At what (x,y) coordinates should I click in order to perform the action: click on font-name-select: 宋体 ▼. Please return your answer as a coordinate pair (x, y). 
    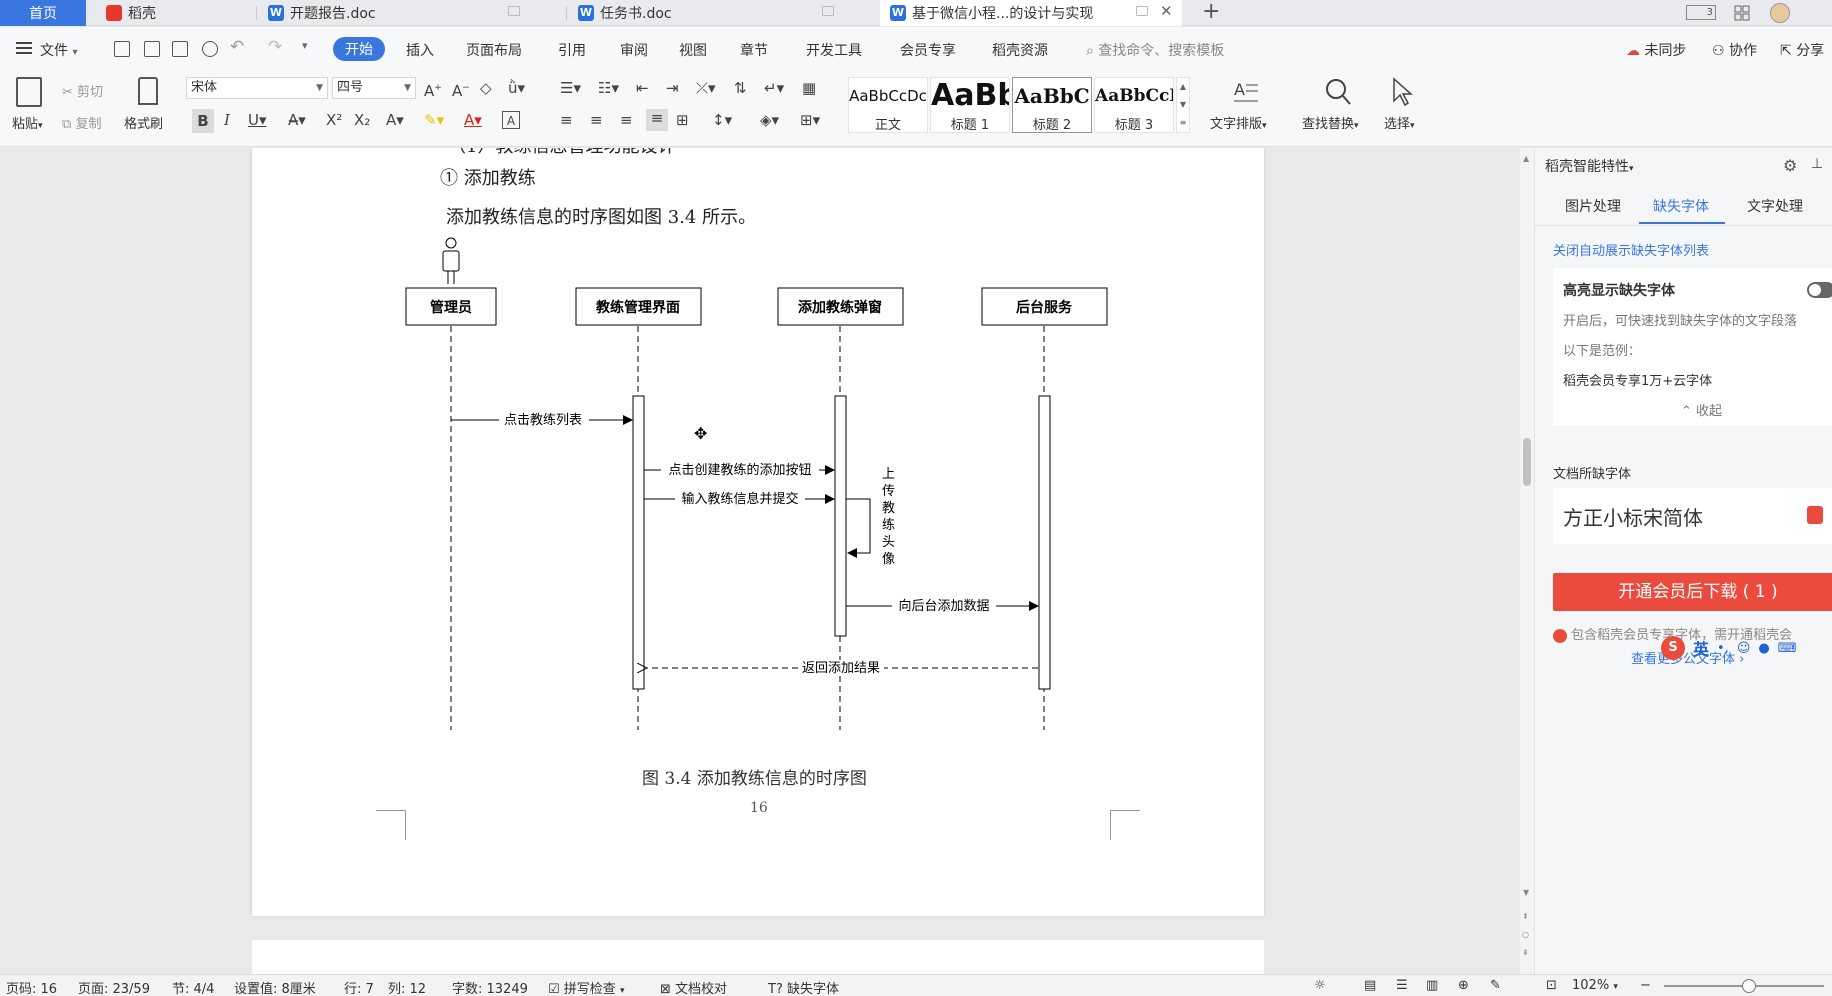
    Looking at the image, I should click on (257, 88).